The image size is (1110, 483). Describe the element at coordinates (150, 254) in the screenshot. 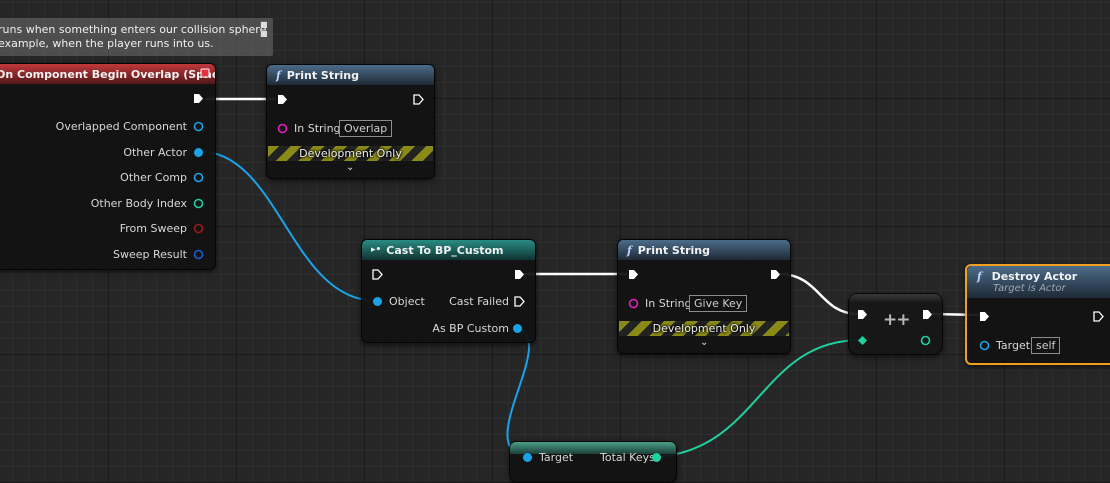

I see `pin-label-sweep-result: Sweep Result` at that location.